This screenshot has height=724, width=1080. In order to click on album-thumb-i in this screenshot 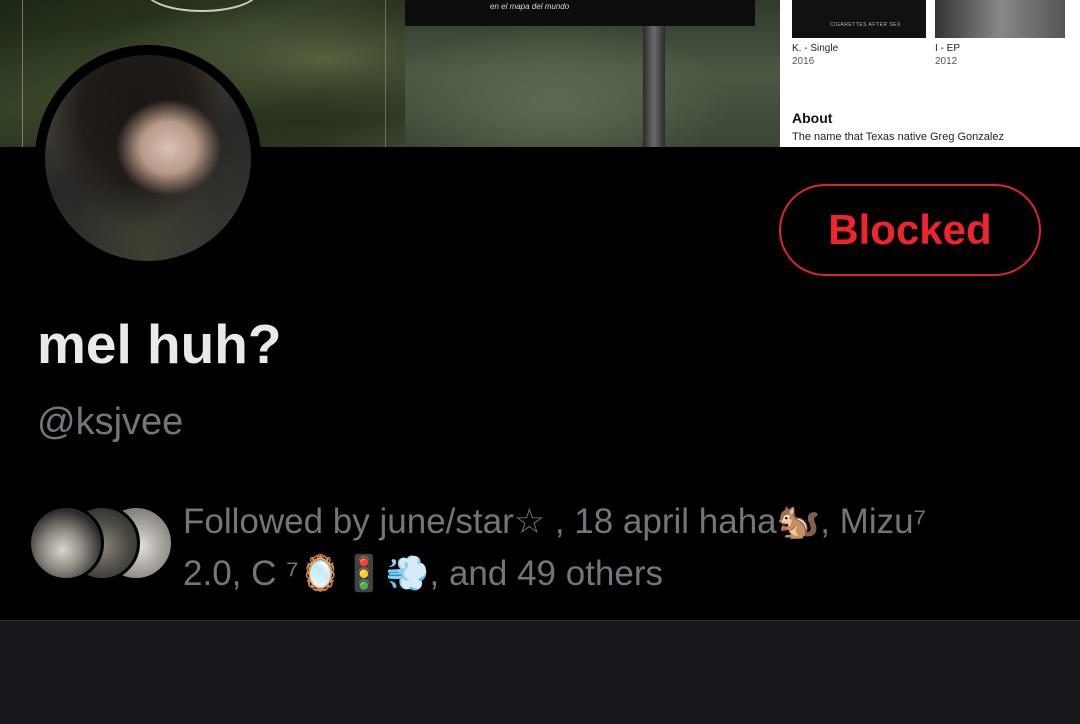, I will do `click(1000, 19)`.